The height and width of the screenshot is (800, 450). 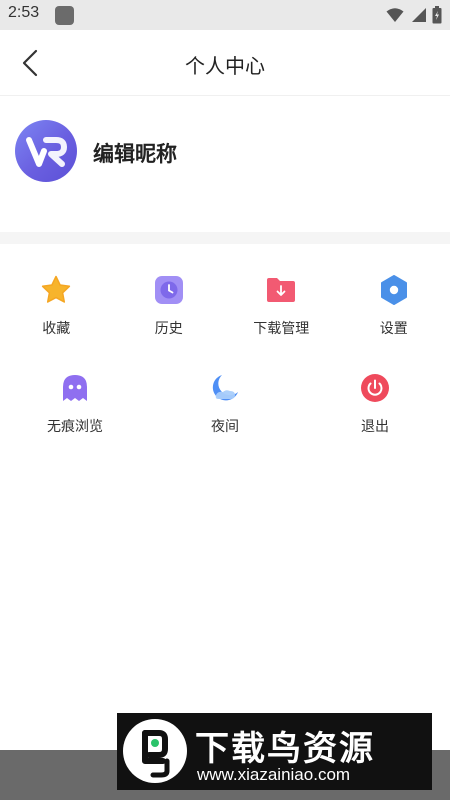 I want to click on menu-item-label: 收藏, so click(x=56, y=329).